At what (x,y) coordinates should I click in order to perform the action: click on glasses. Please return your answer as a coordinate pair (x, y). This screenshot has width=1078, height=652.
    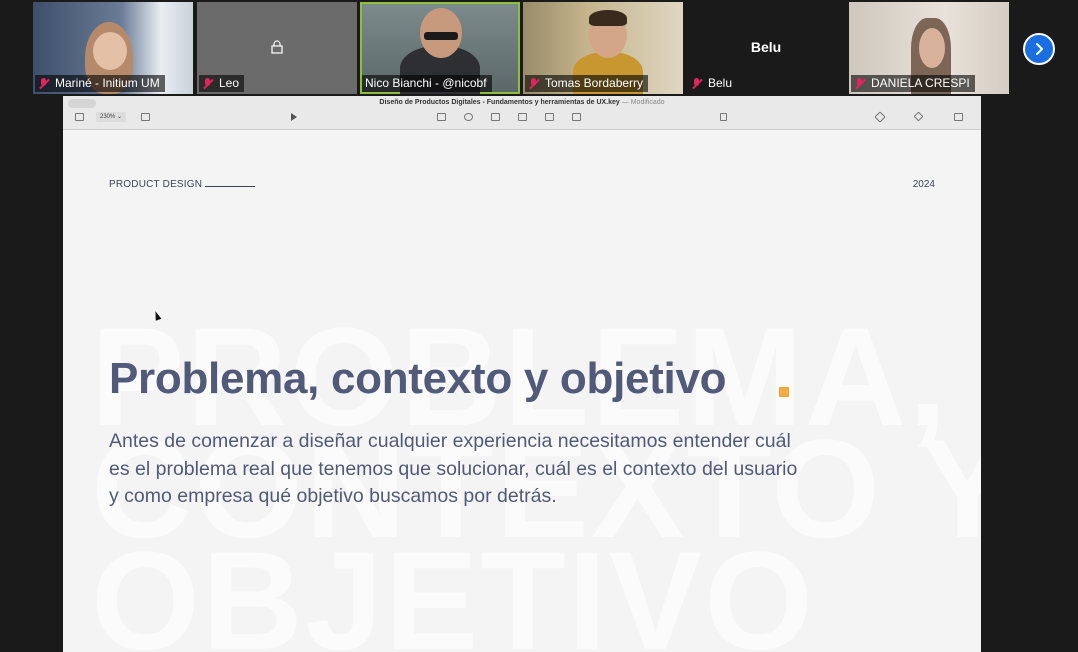
    Looking at the image, I should click on (441, 36).